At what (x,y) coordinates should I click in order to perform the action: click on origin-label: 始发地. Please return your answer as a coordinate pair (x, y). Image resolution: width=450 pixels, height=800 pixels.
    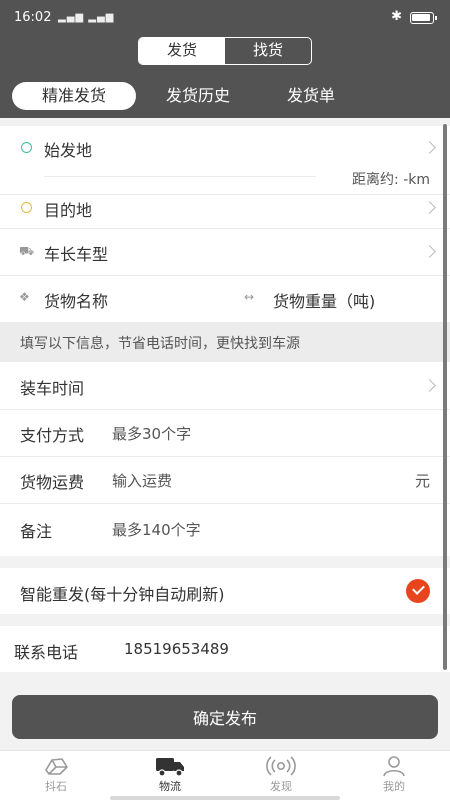
    Looking at the image, I should click on (68, 150).